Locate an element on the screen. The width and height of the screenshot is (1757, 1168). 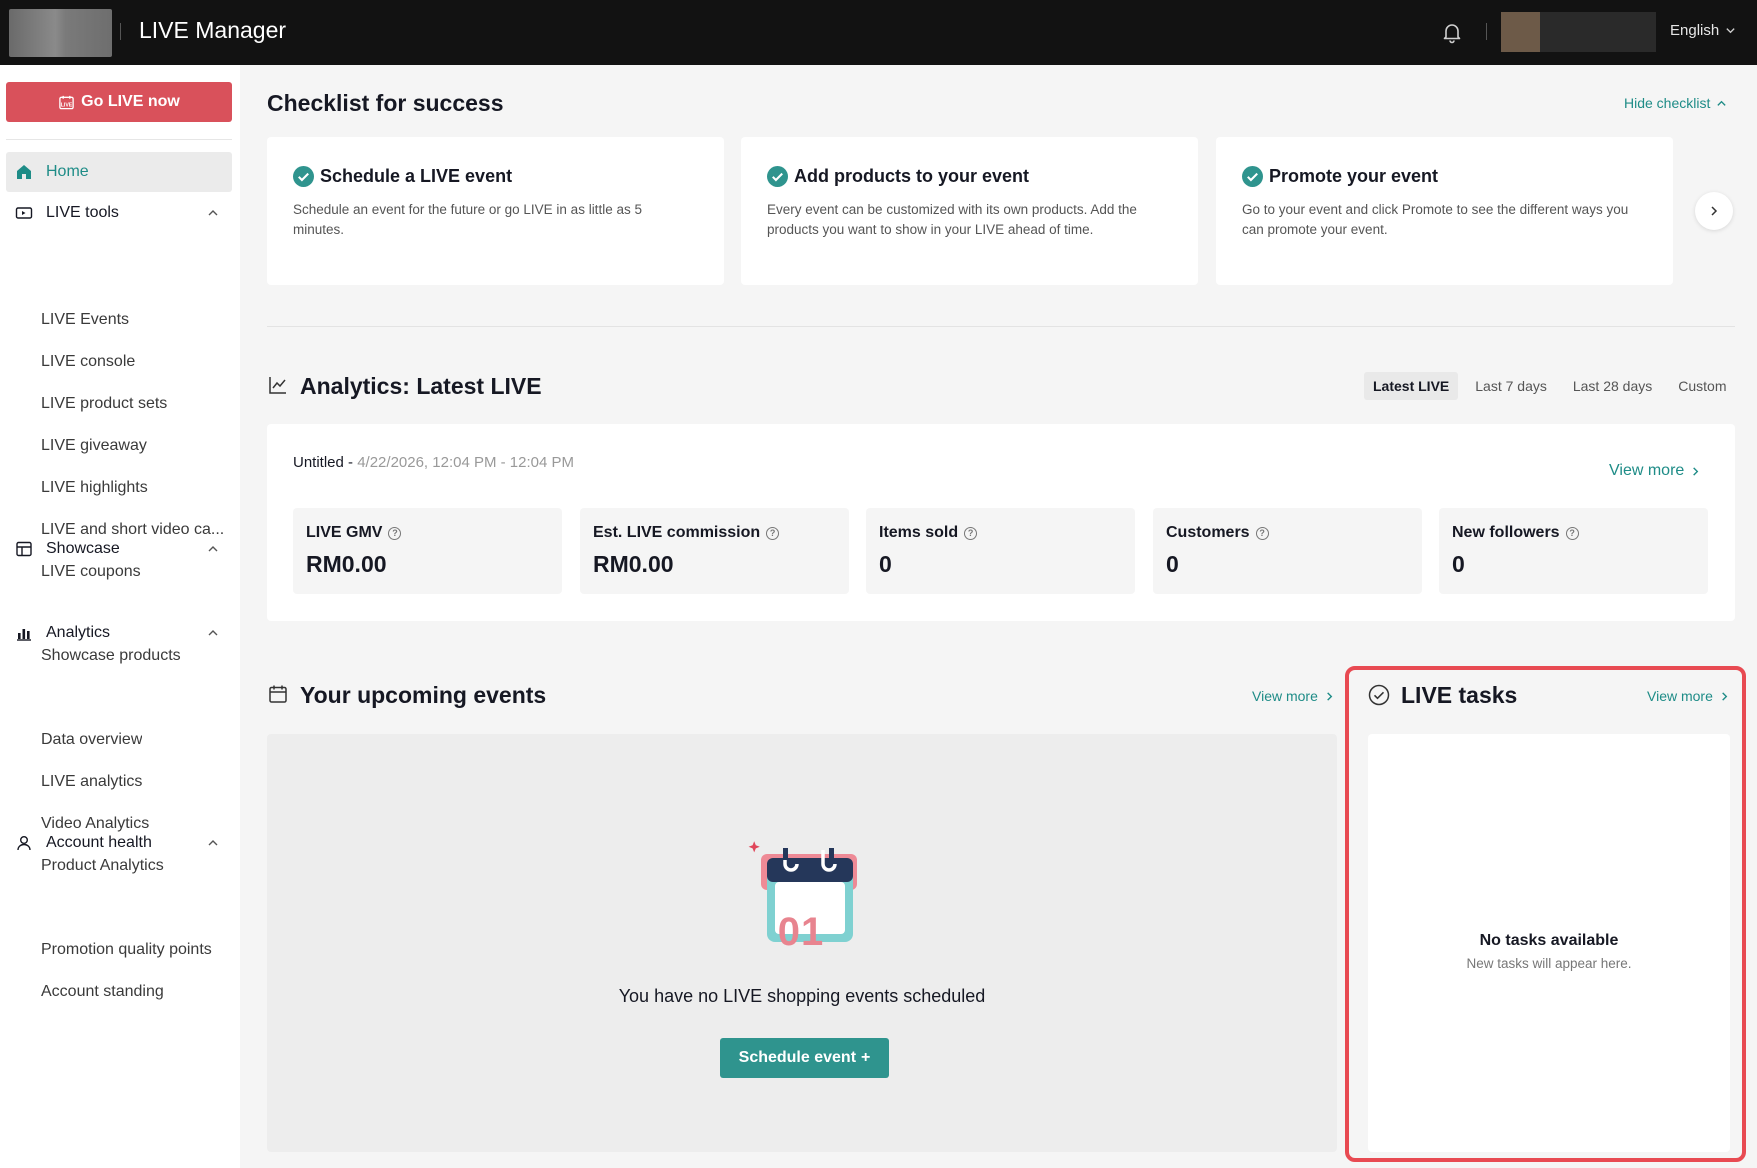
session-name: Untitled - is located at coordinates (325, 462).